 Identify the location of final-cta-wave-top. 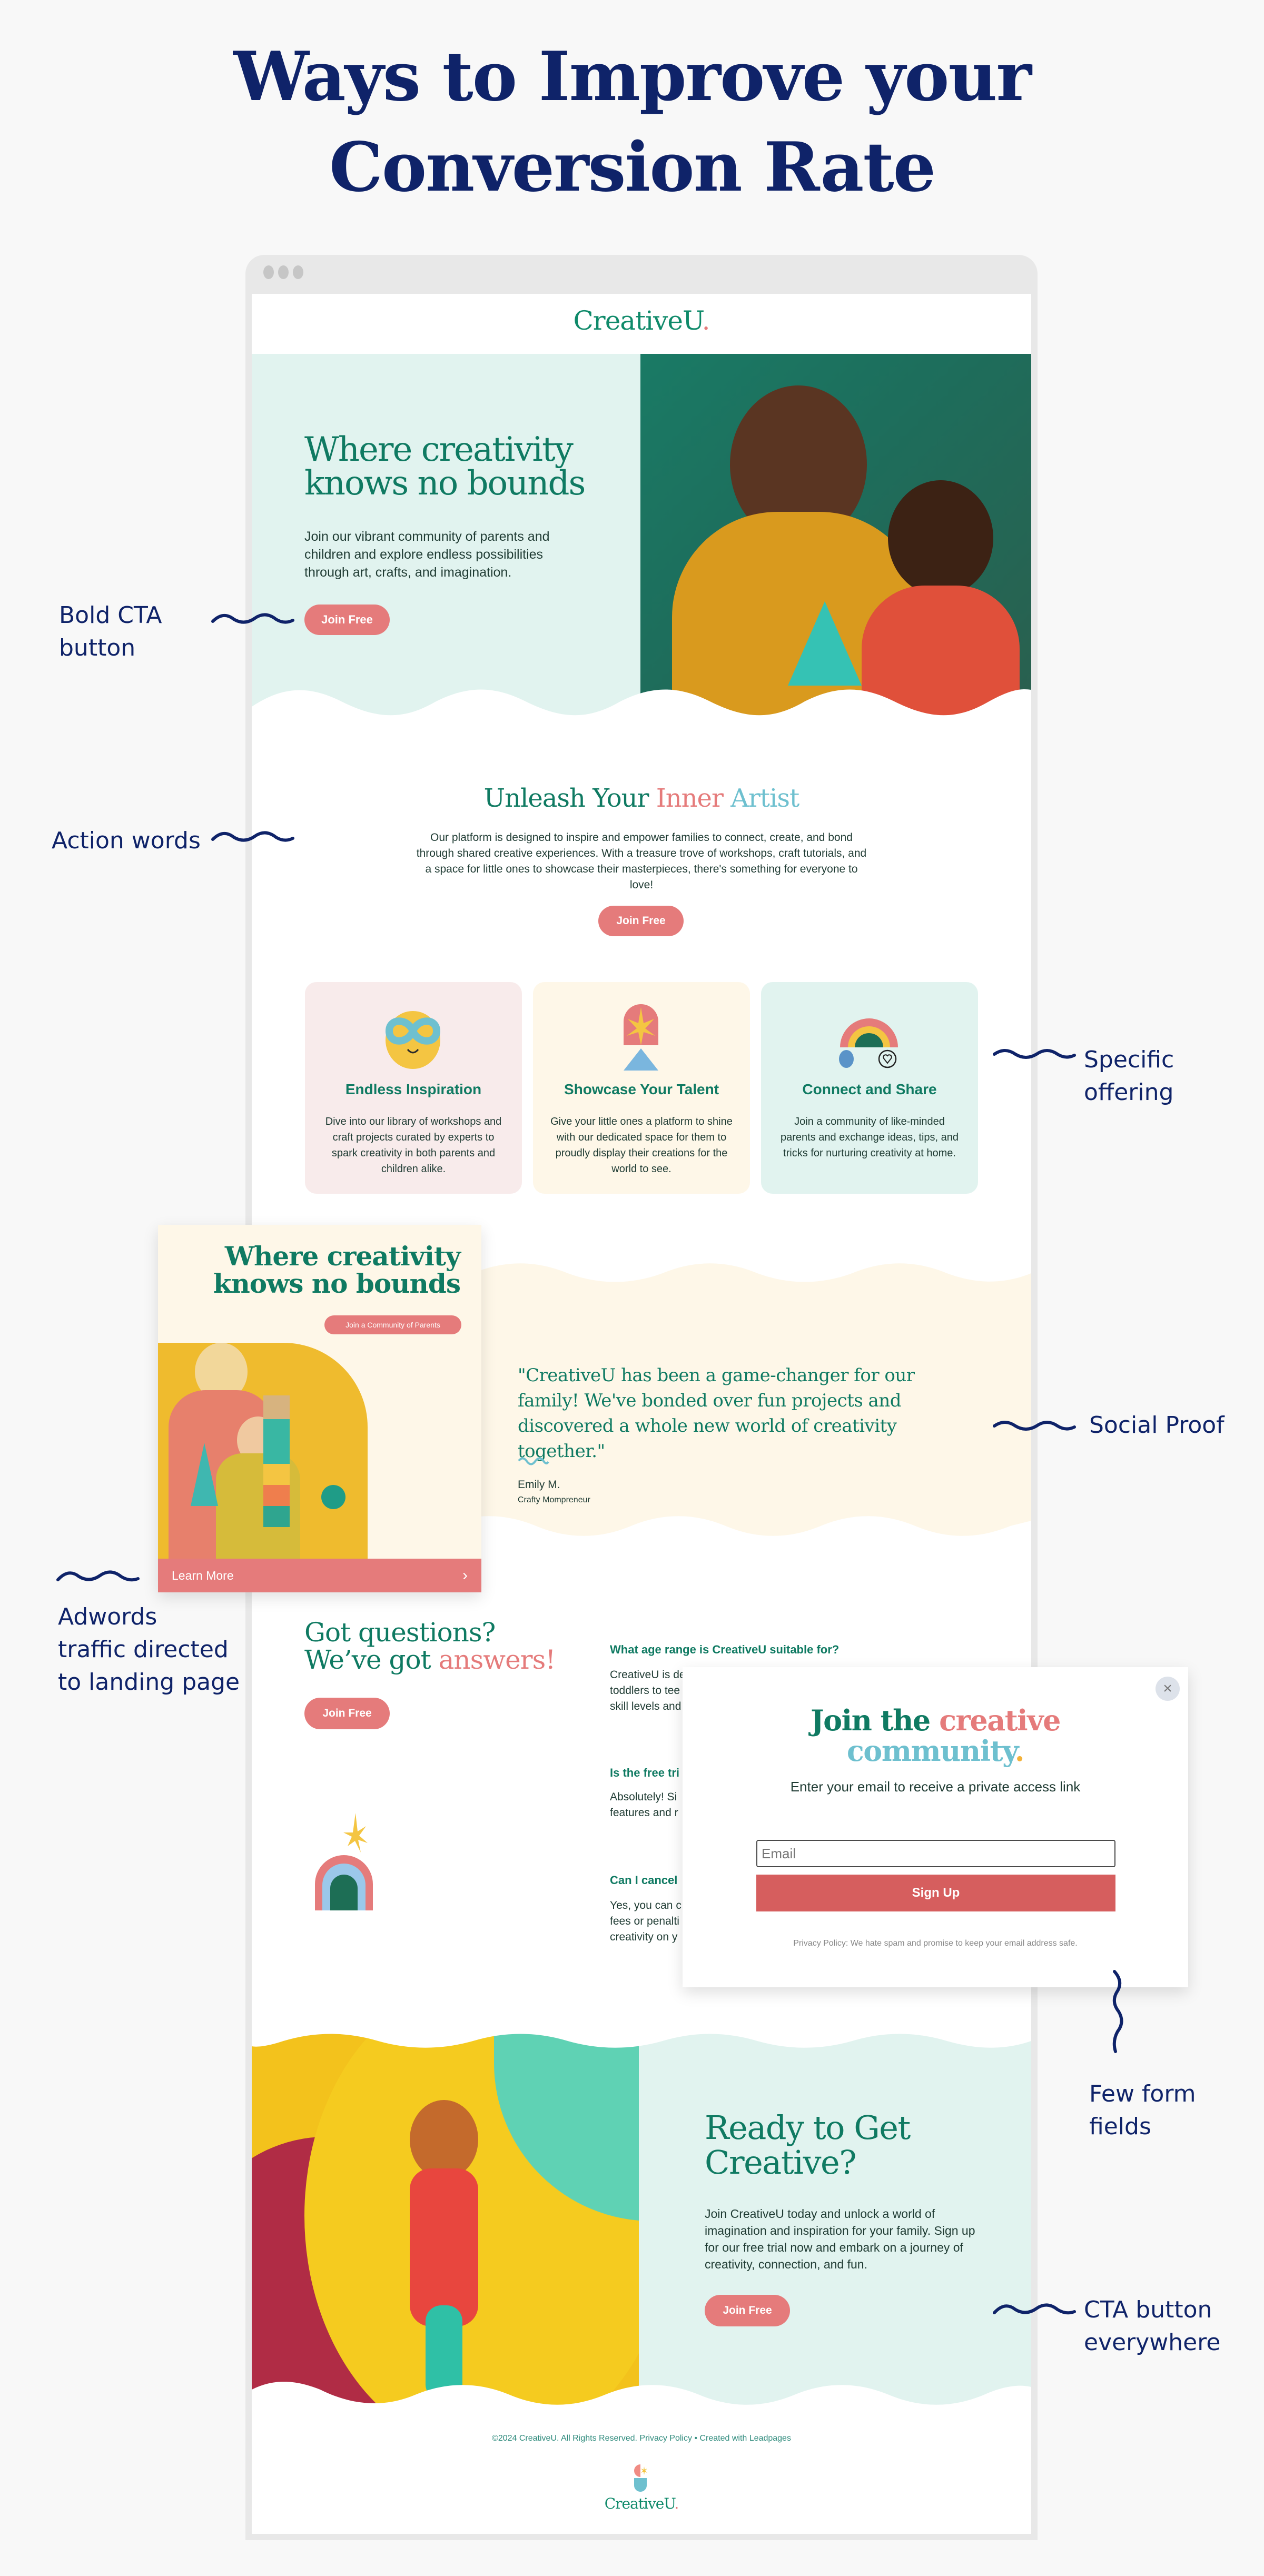
(641, 2040).